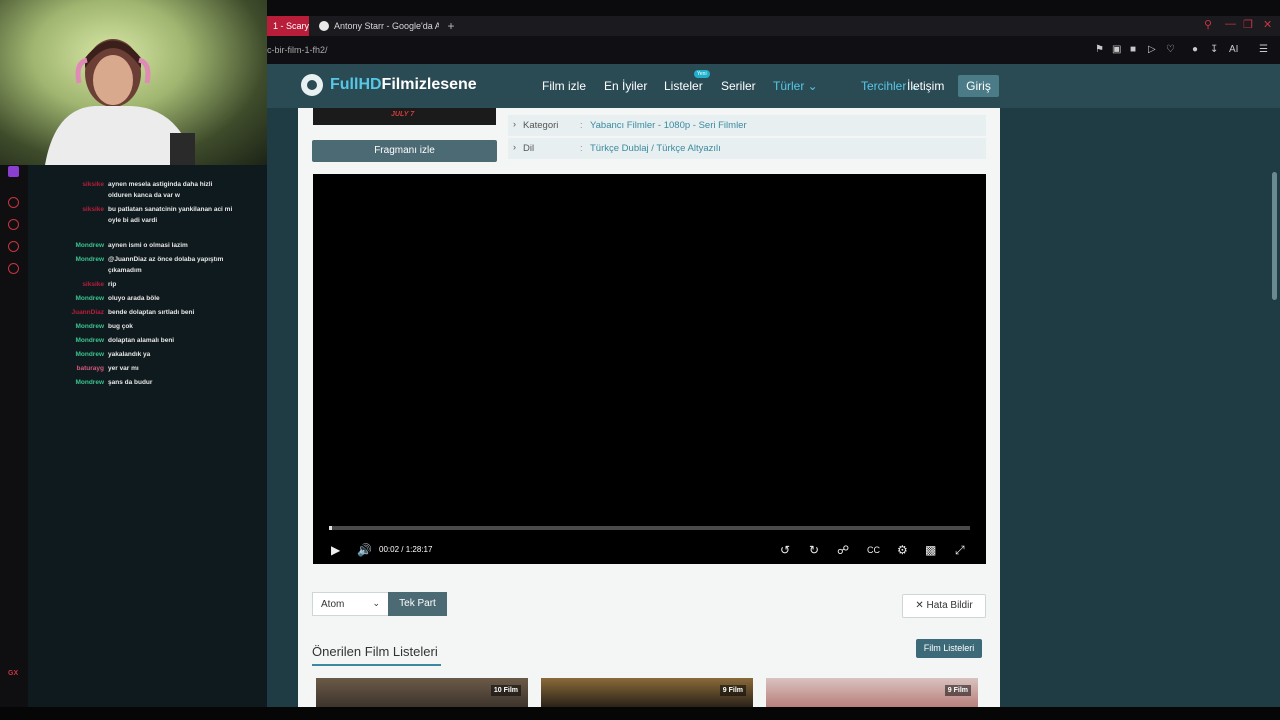  I want to click on forward-10-icon: ↻, so click(814, 550).